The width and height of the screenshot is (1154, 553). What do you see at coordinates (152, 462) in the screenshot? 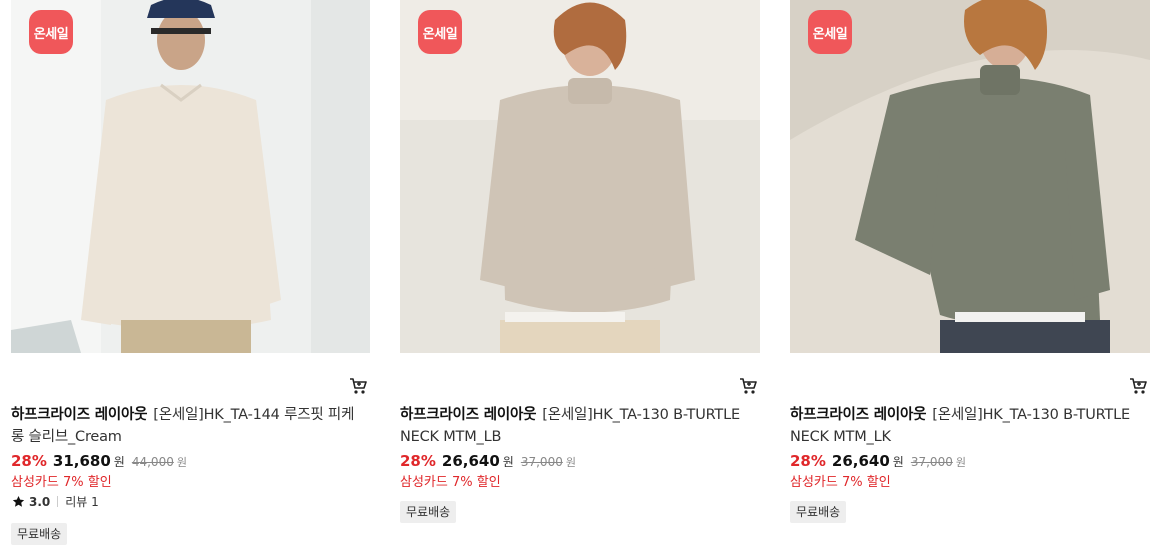
I see `original-price: 44,000` at bounding box center [152, 462].